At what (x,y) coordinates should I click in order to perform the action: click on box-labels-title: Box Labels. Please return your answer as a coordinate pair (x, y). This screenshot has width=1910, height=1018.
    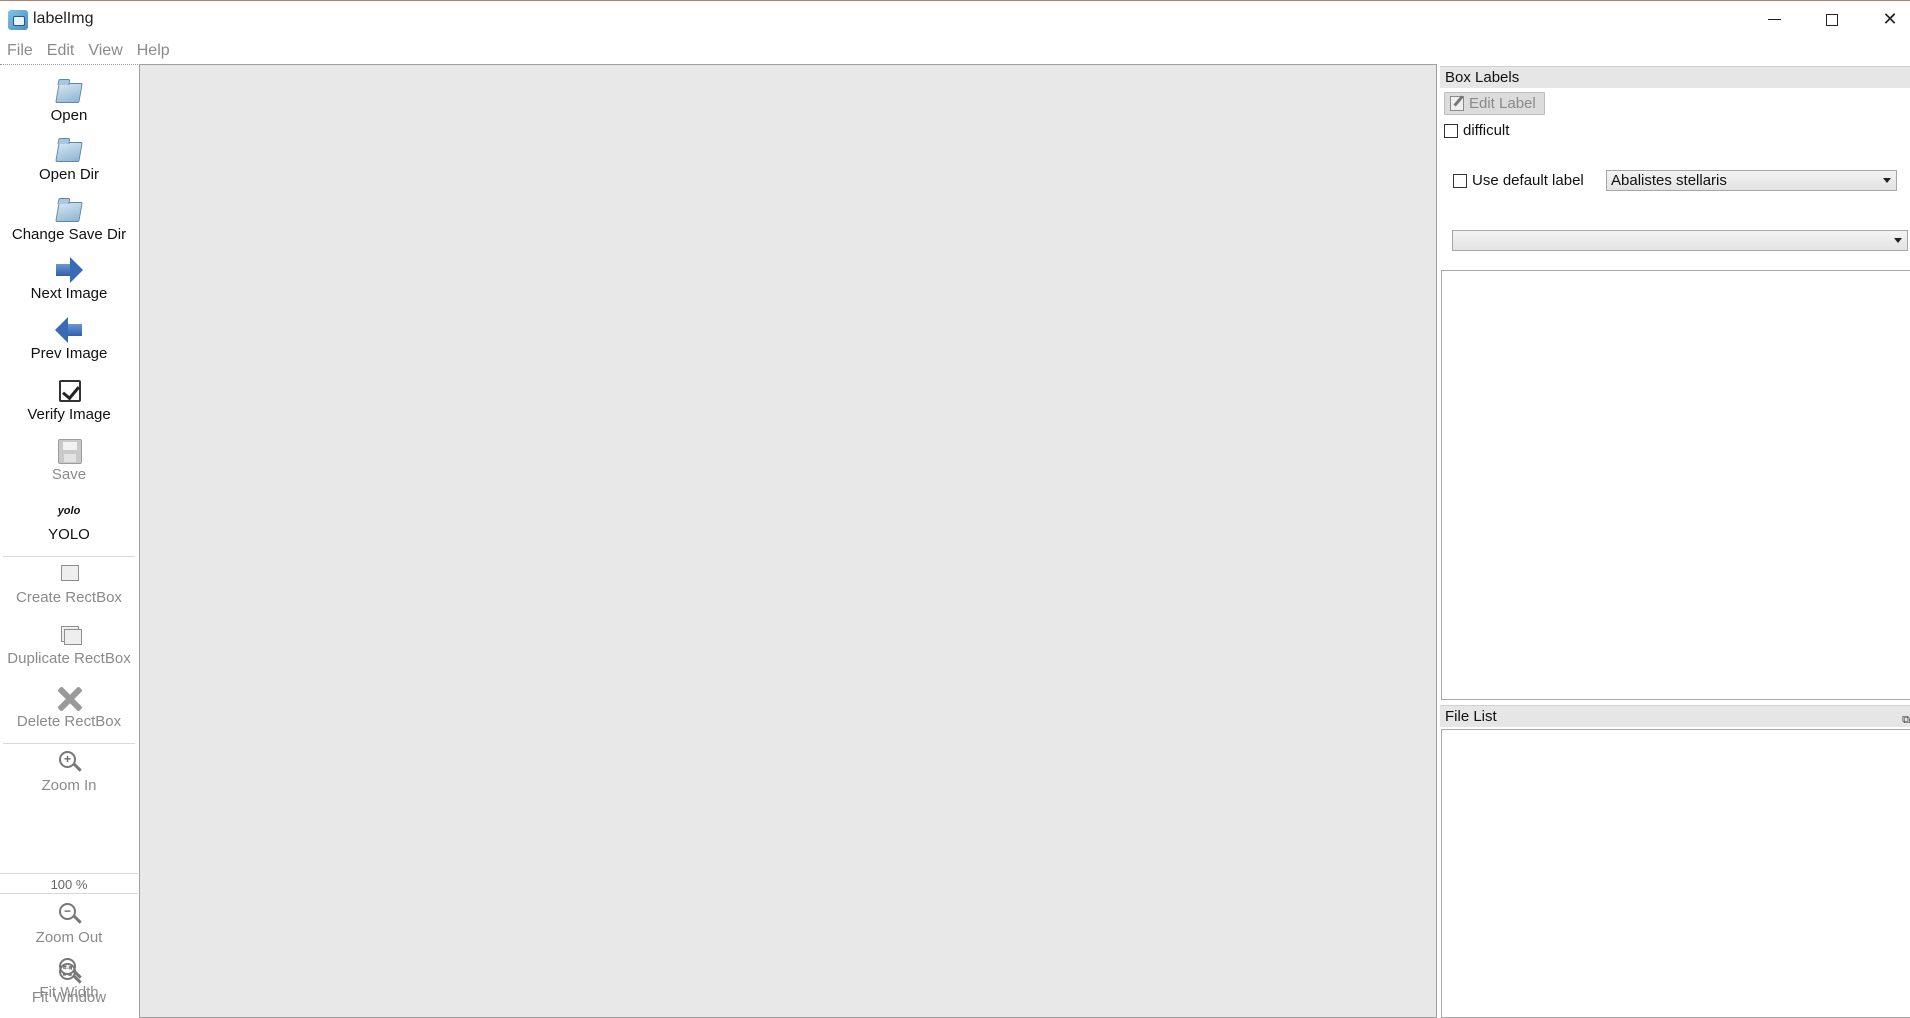
    Looking at the image, I should click on (1675, 77).